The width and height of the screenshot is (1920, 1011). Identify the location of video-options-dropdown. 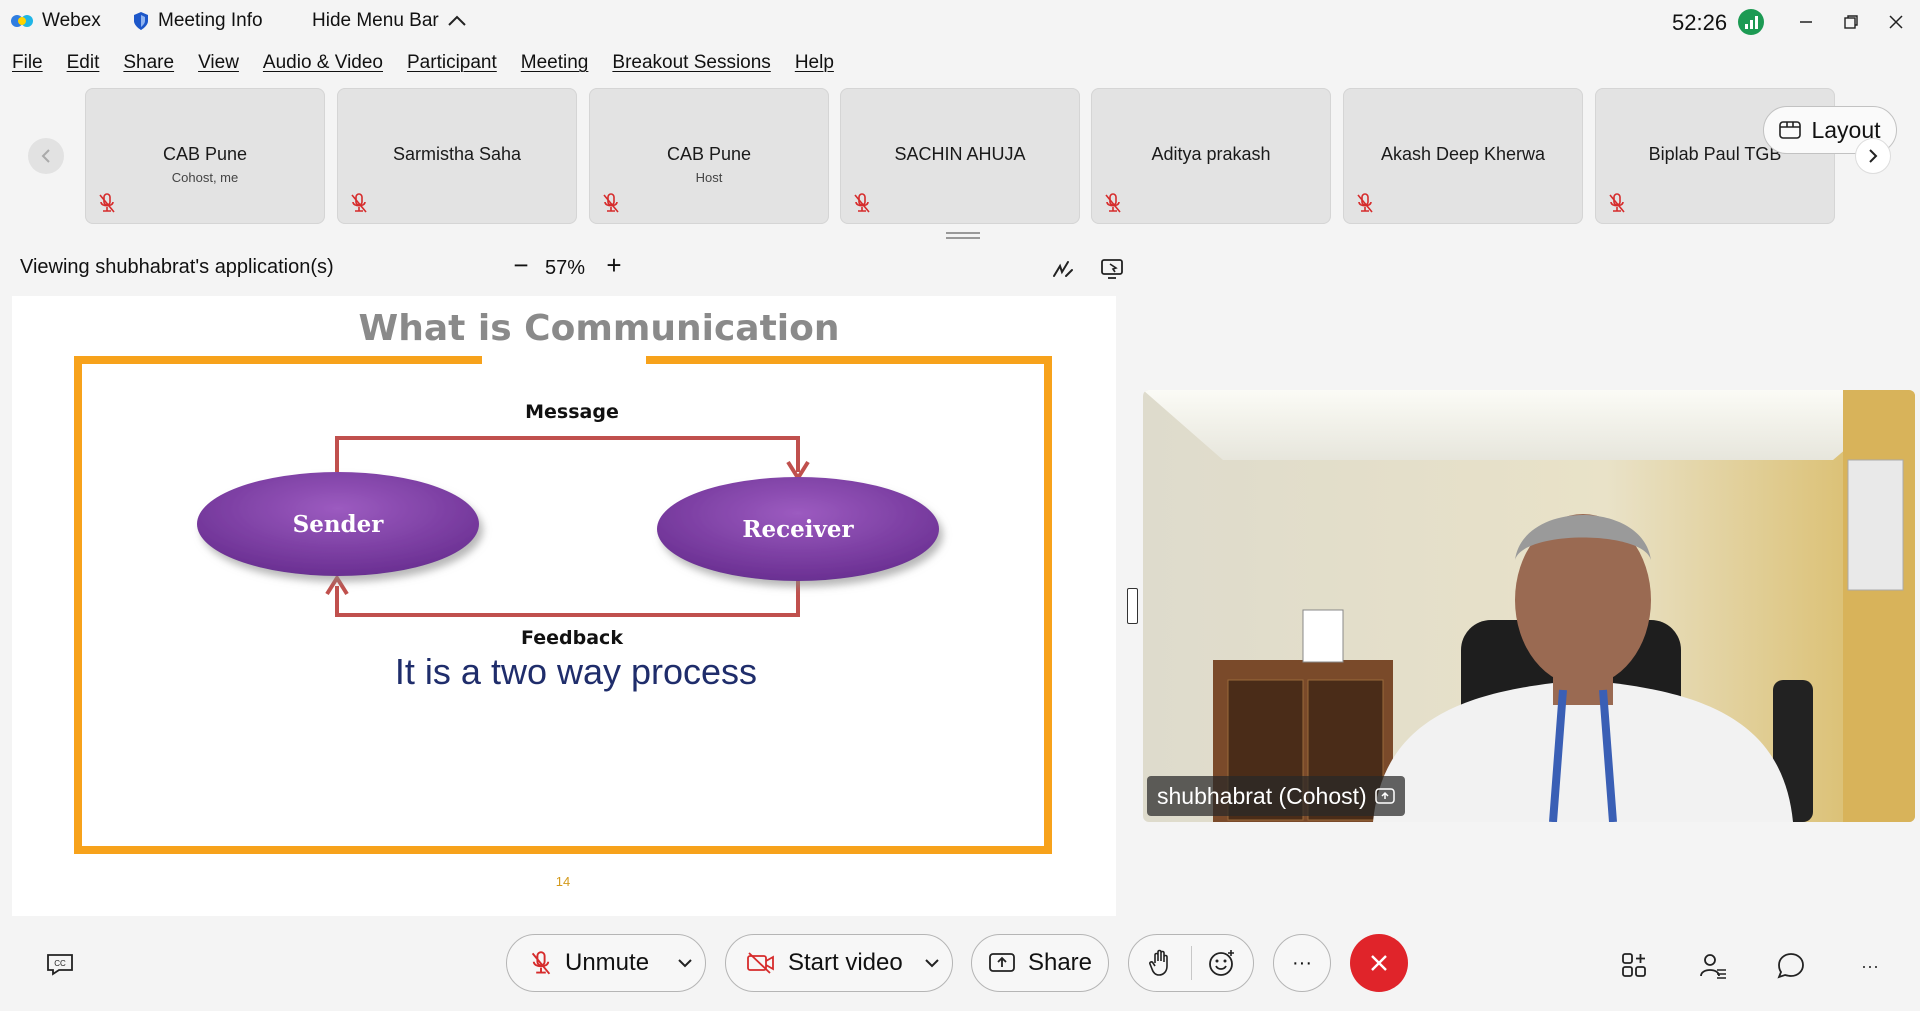
(932, 963).